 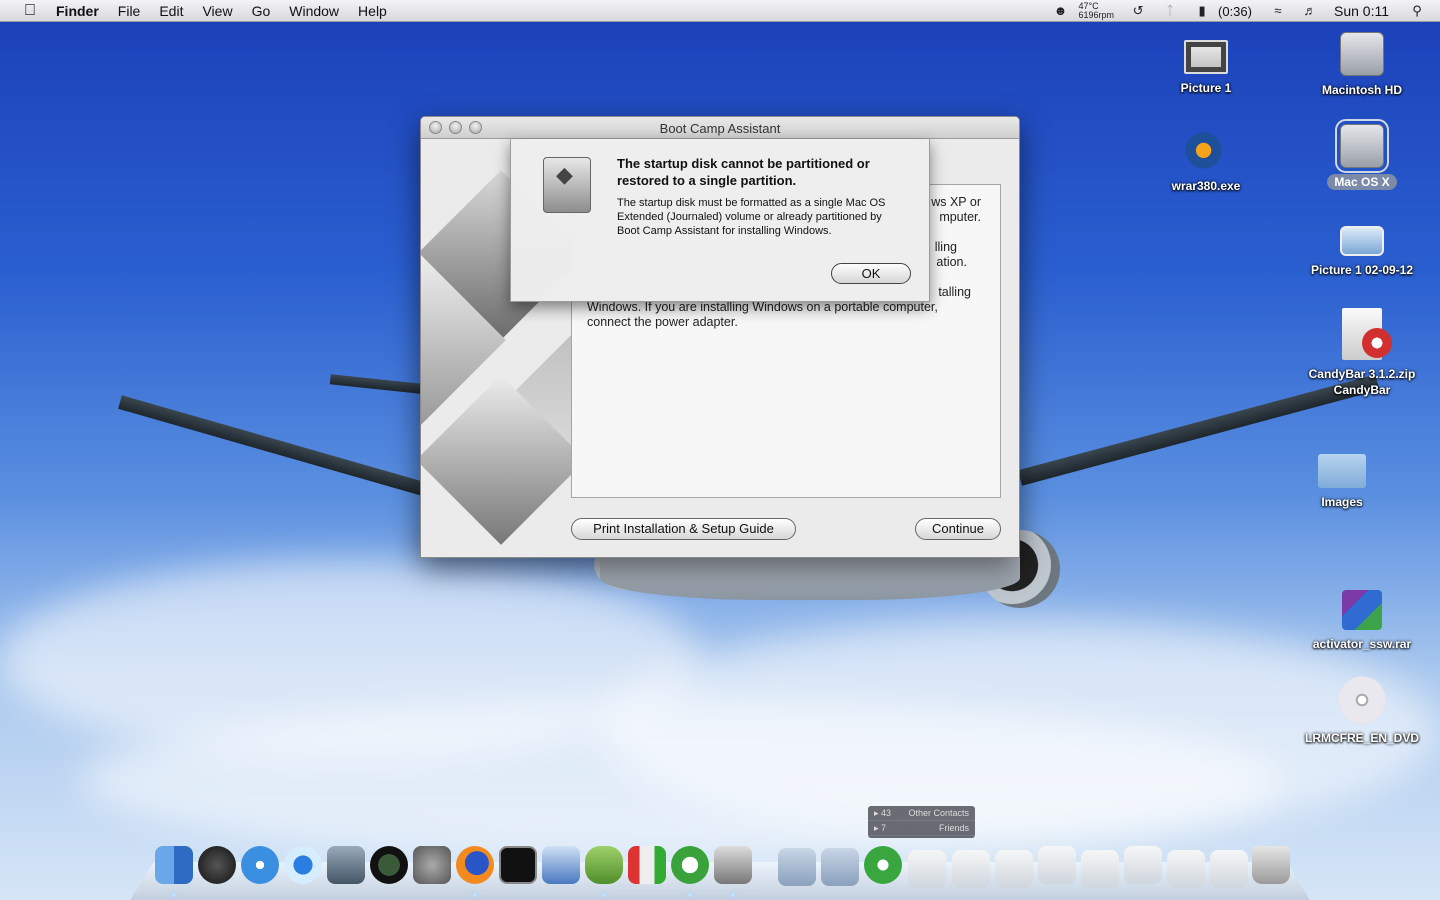 I want to click on boot-camp-disk-icon, so click(x=567, y=185).